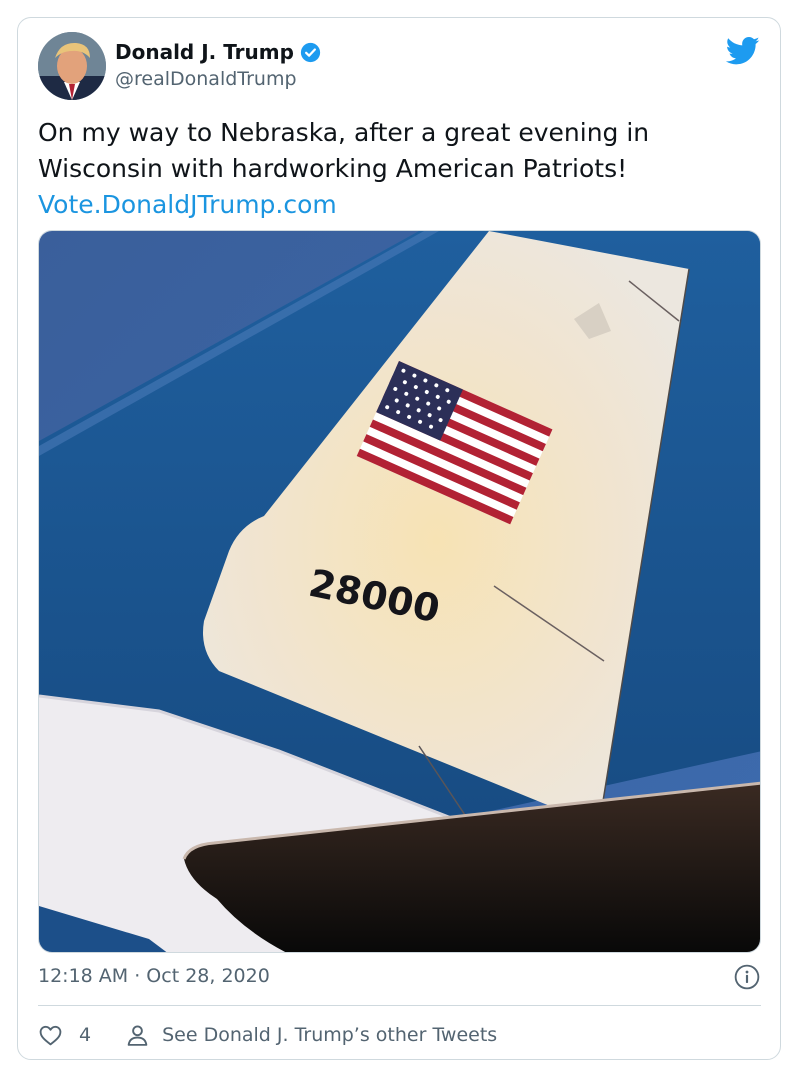  I want to click on author-name: Donald J. Trump, so click(204, 52).